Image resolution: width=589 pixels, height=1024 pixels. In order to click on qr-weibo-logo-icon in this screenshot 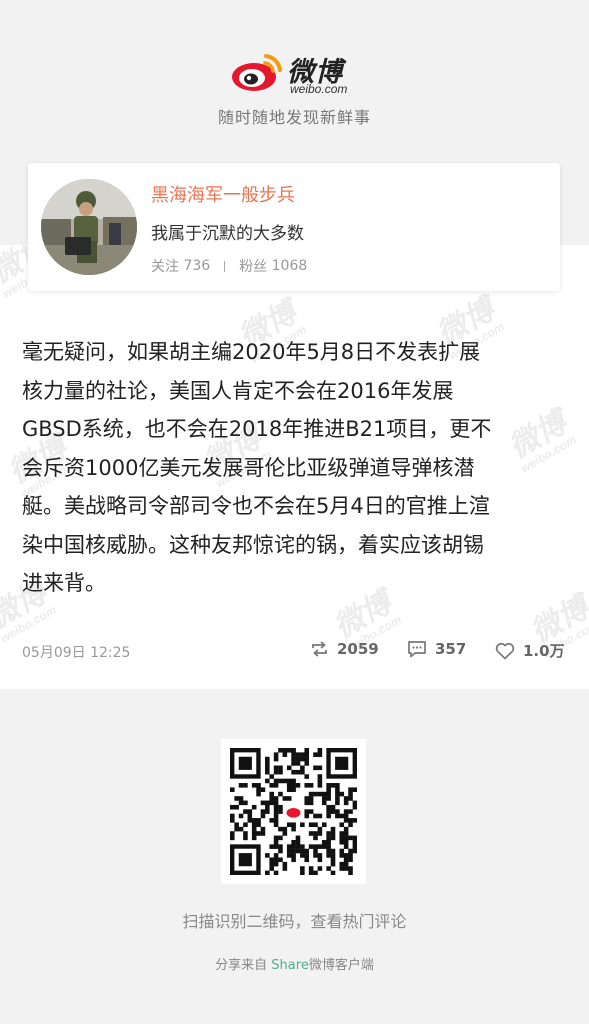, I will do `click(293, 812)`.